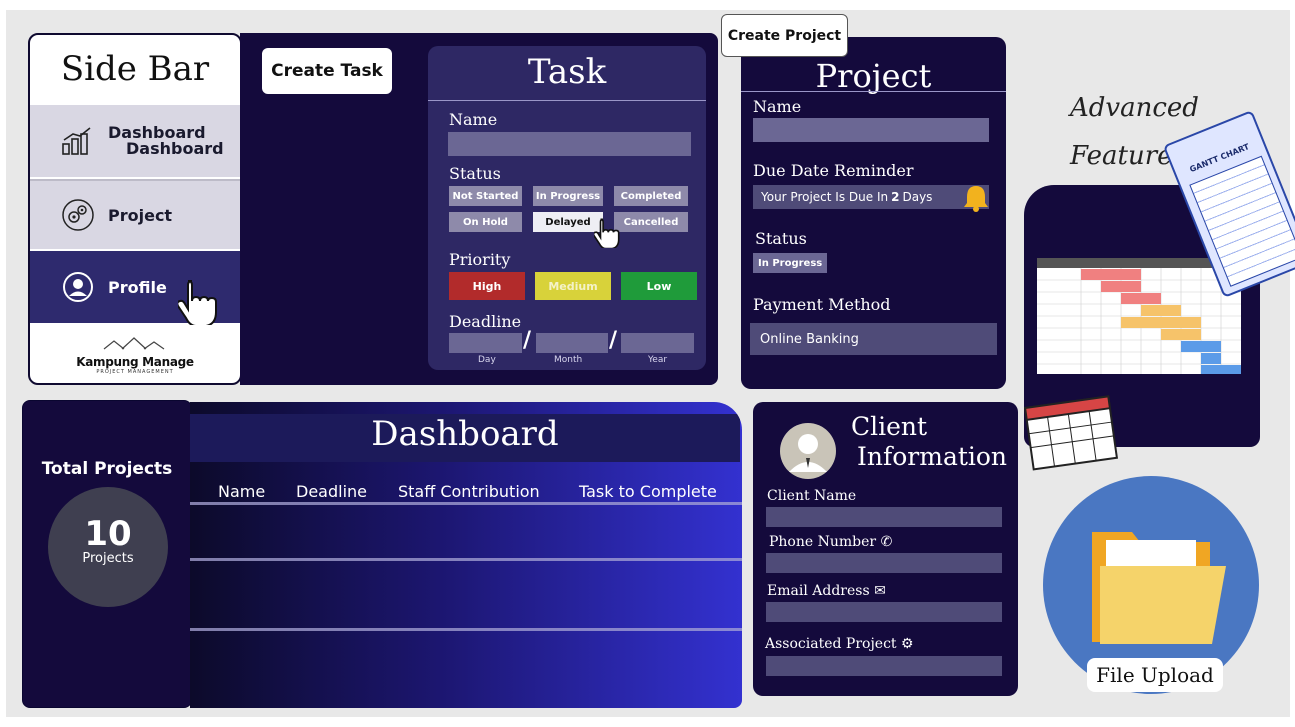  What do you see at coordinates (485, 321) in the screenshot?
I see `task-deadline-label: Deadline` at bounding box center [485, 321].